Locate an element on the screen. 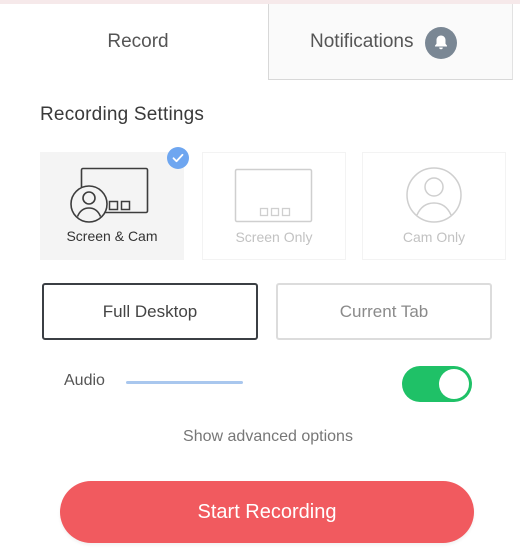  bell-icon is located at coordinates (440, 42).